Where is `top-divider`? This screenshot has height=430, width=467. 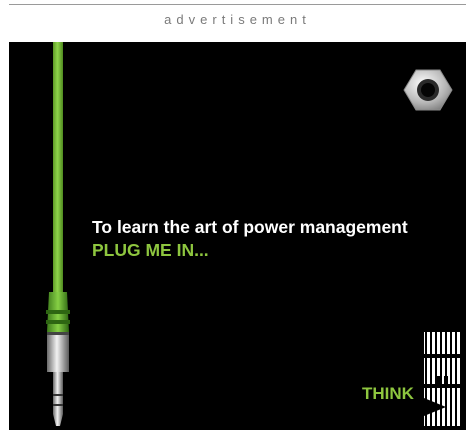 top-divider is located at coordinates (237, 4).